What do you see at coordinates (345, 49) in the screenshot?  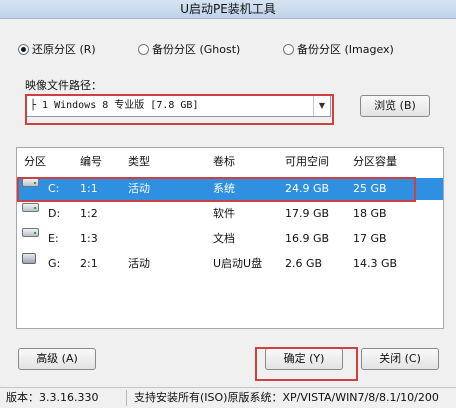 I see `radio-label: 备份分区 (Imagex)` at bounding box center [345, 49].